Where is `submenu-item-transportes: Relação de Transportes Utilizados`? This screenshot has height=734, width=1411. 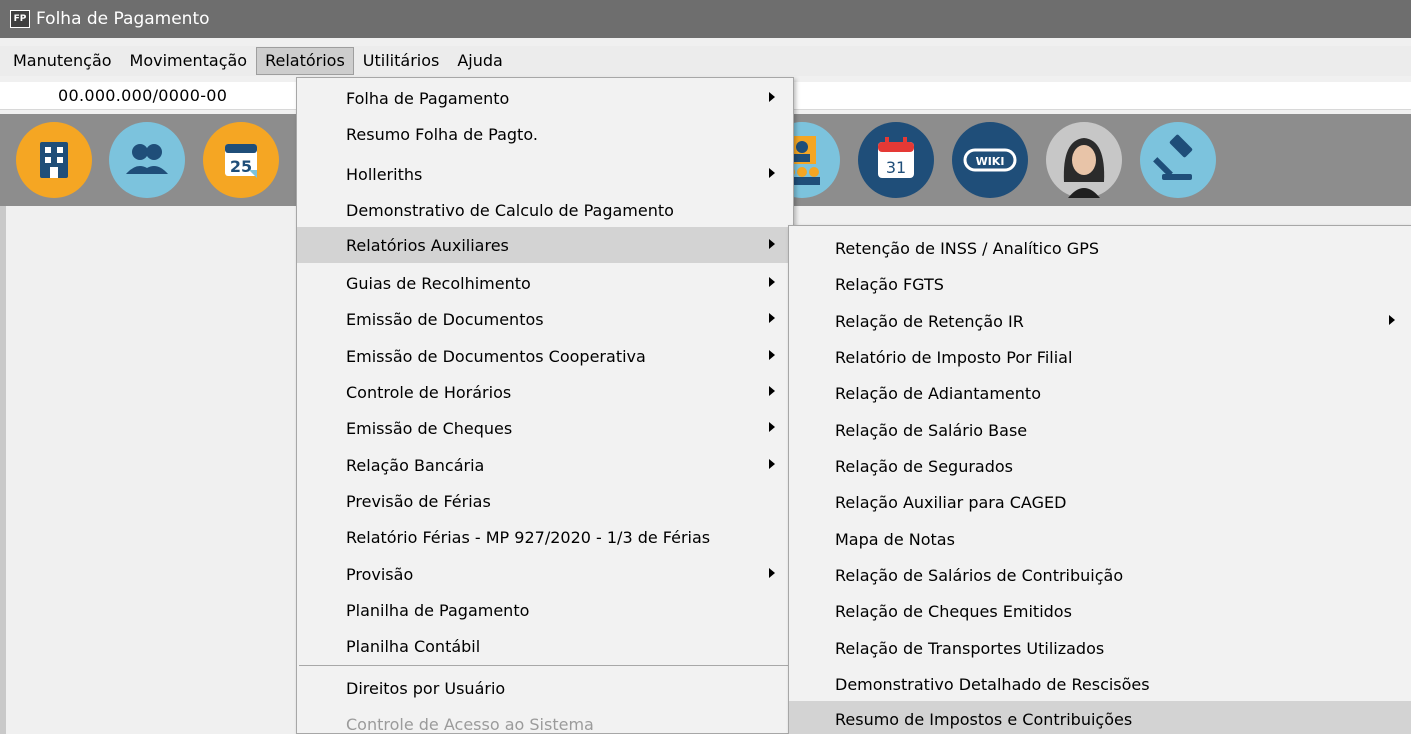 submenu-item-transportes: Relação de Transportes Utilizados is located at coordinates (1100, 648).